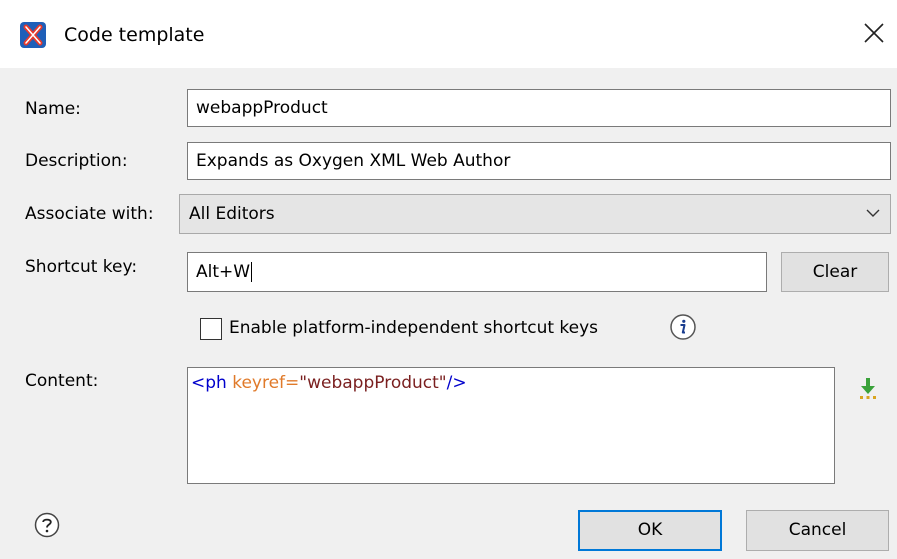 Image resolution: width=897 pixels, height=559 pixels. I want to click on close-icon, so click(874, 33).